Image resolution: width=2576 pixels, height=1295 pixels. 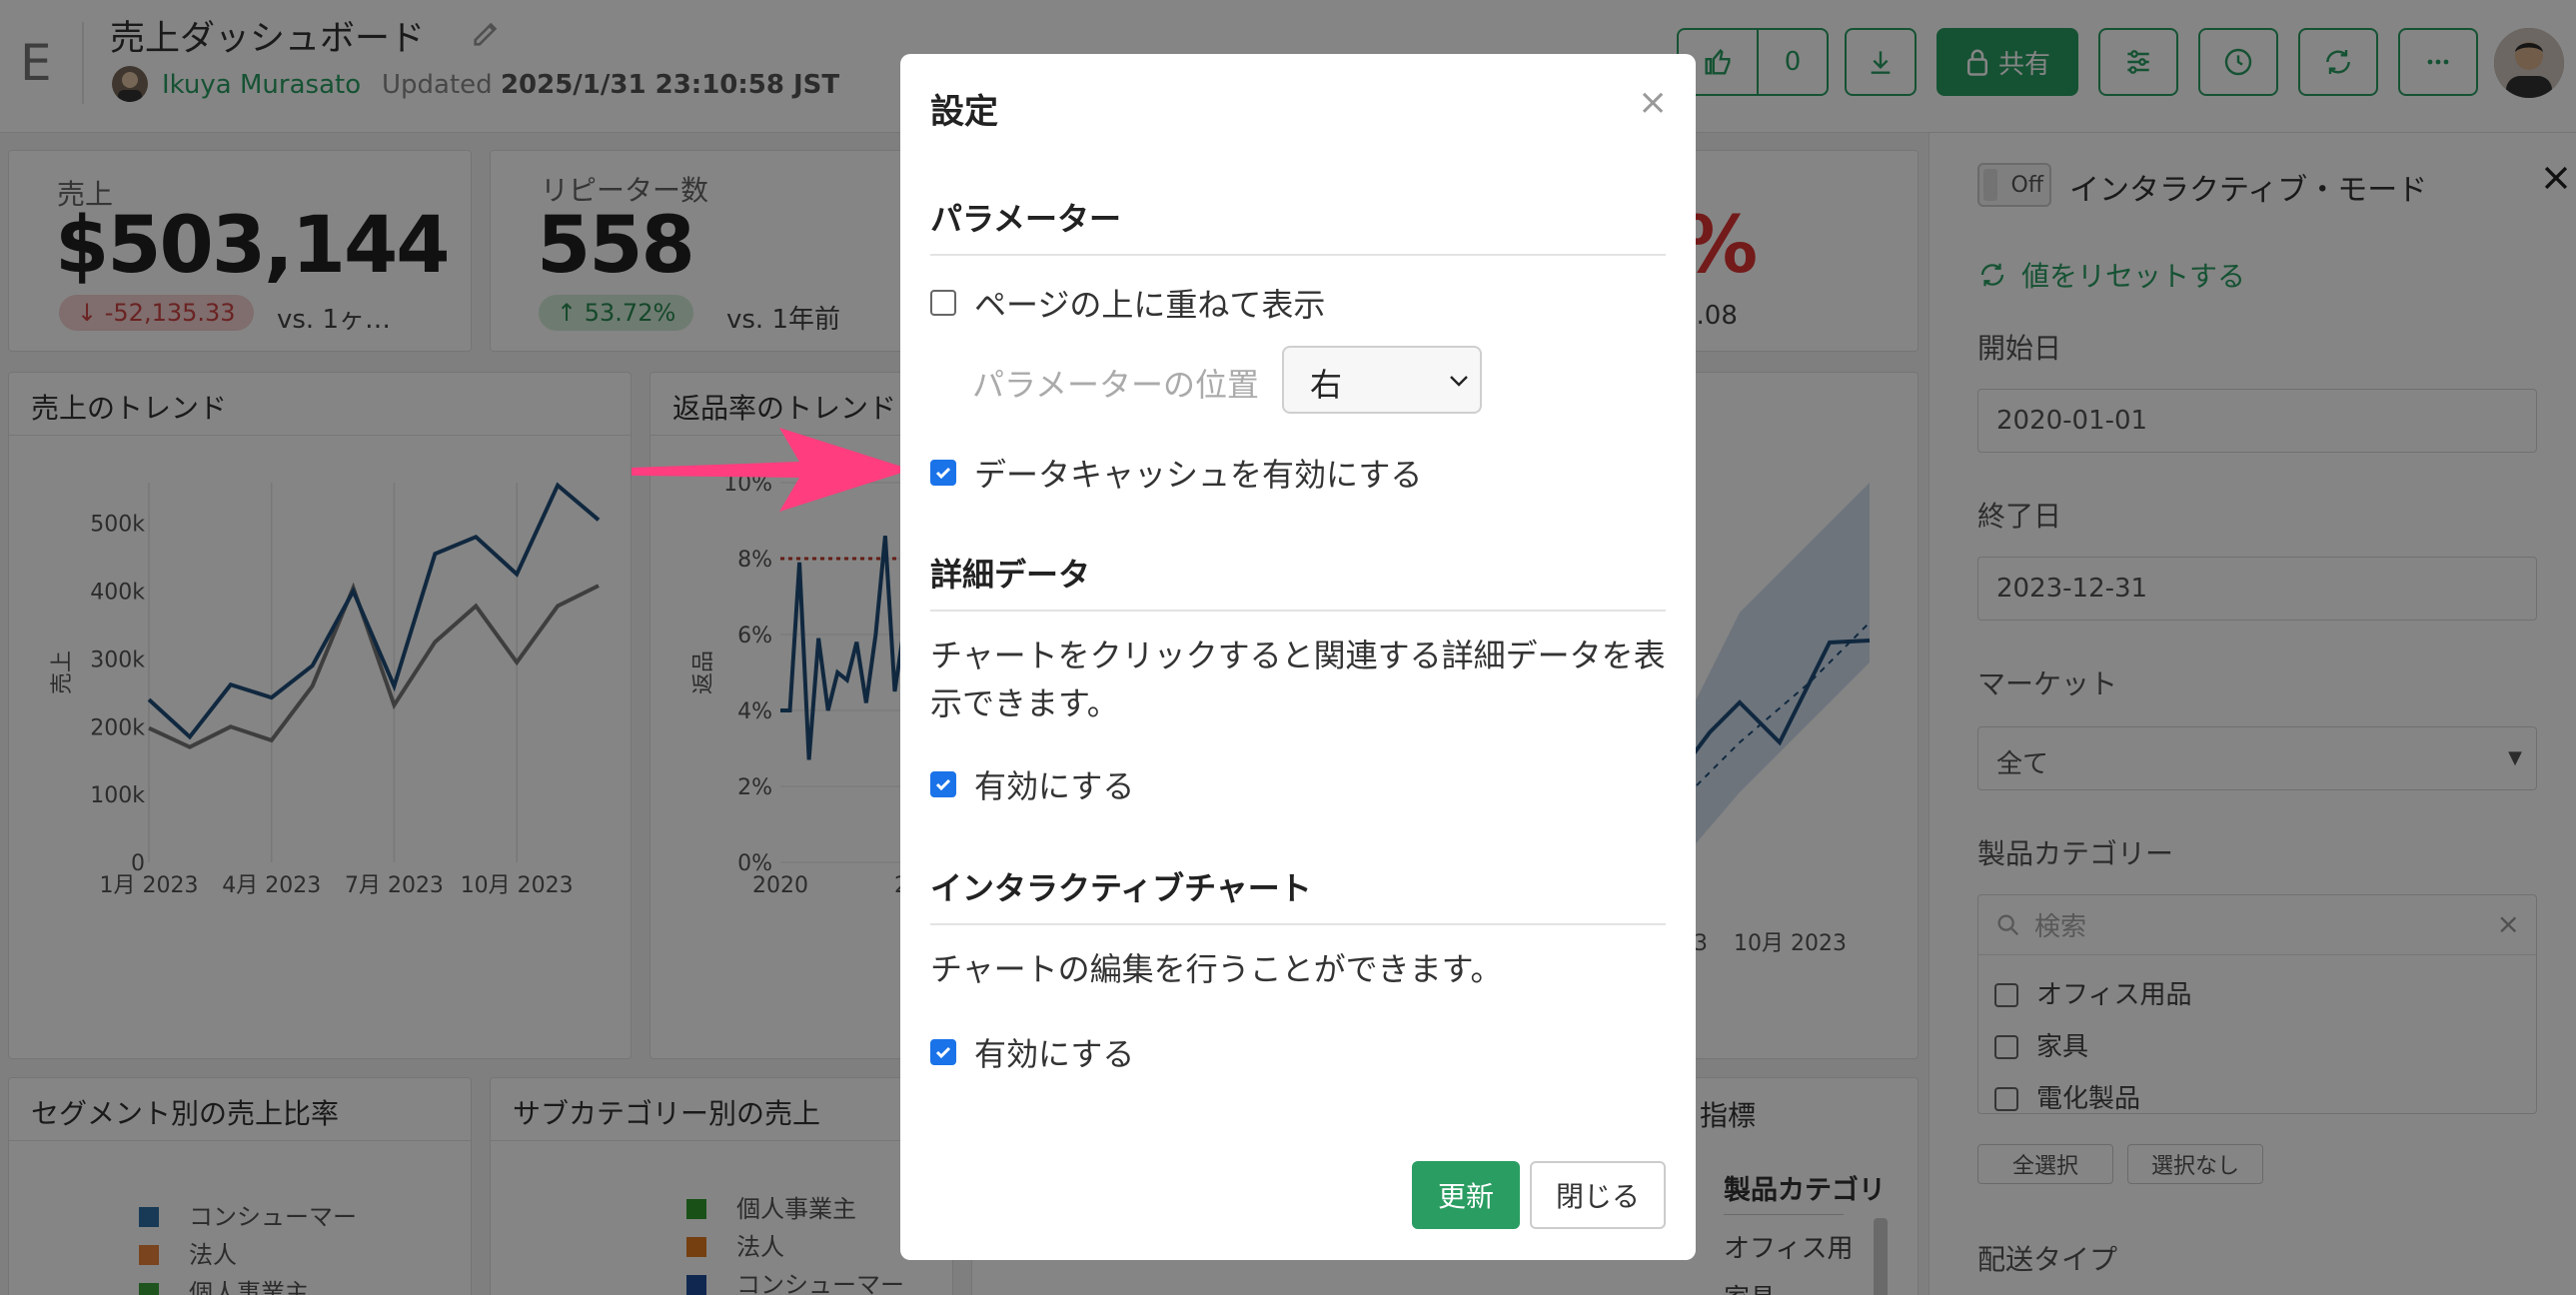 I want to click on section-detail-data: 詳細データ, so click(x=1298, y=581).